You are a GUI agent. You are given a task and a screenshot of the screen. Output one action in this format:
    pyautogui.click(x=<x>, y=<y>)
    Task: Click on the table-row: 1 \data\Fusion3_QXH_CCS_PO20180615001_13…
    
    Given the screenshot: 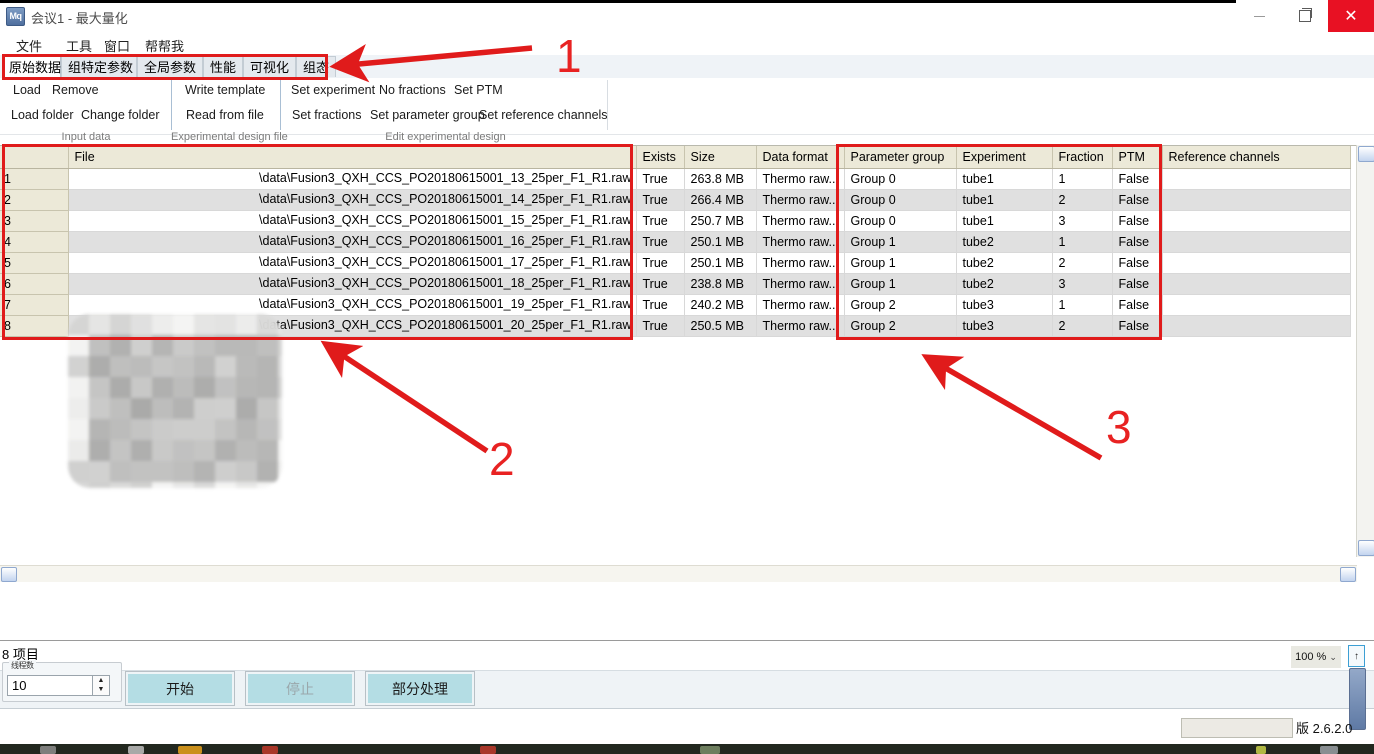 What is the action you would take?
    pyautogui.click(x=675, y=179)
    